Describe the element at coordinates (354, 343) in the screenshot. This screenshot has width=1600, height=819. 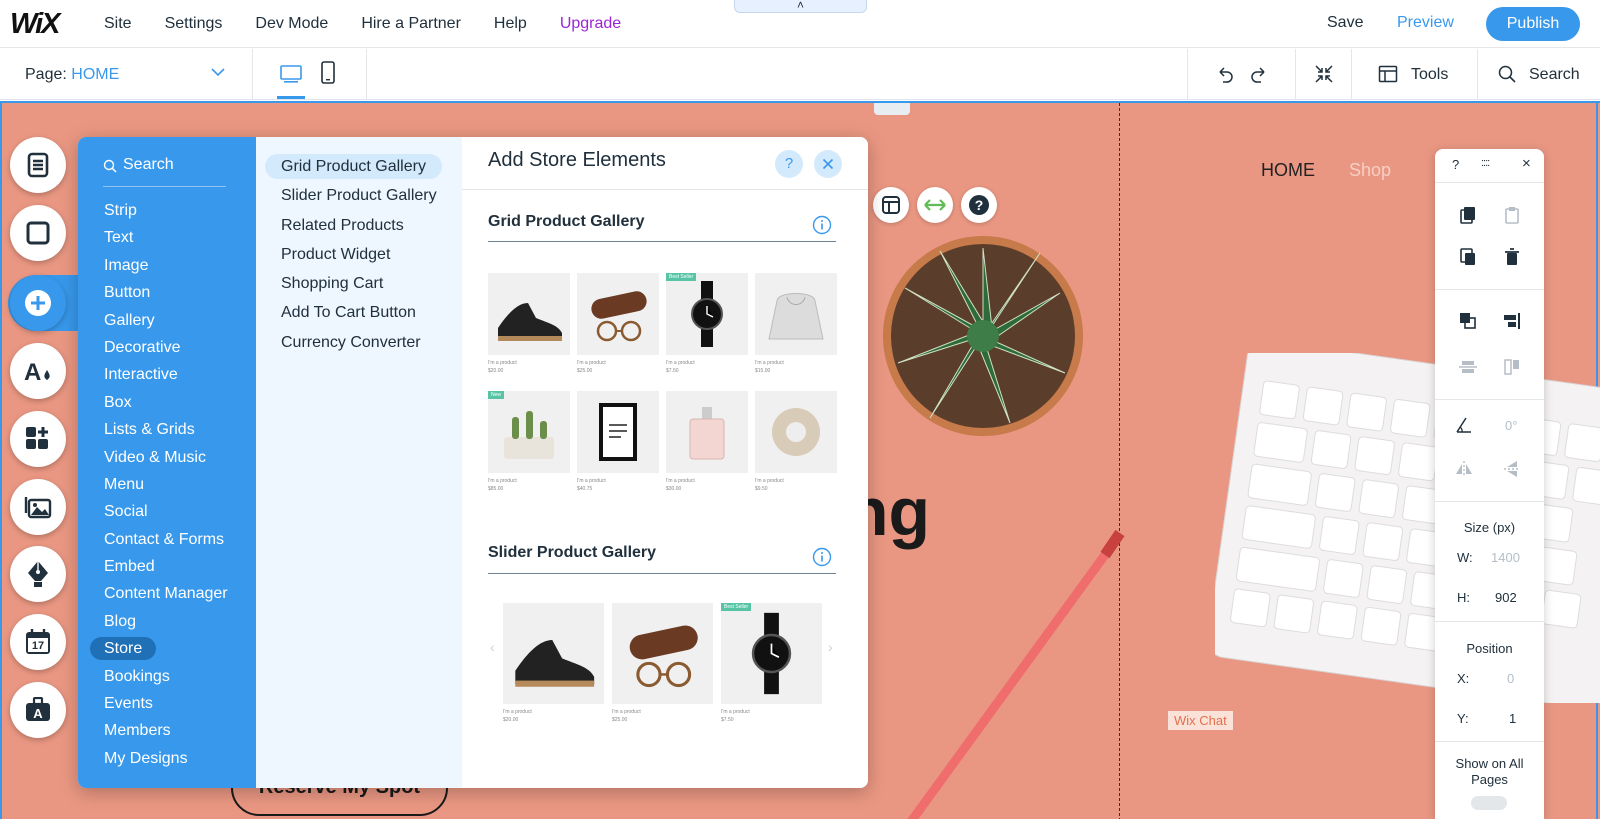
I see `subcategory-currency-converter: Currency Converter` at that location.